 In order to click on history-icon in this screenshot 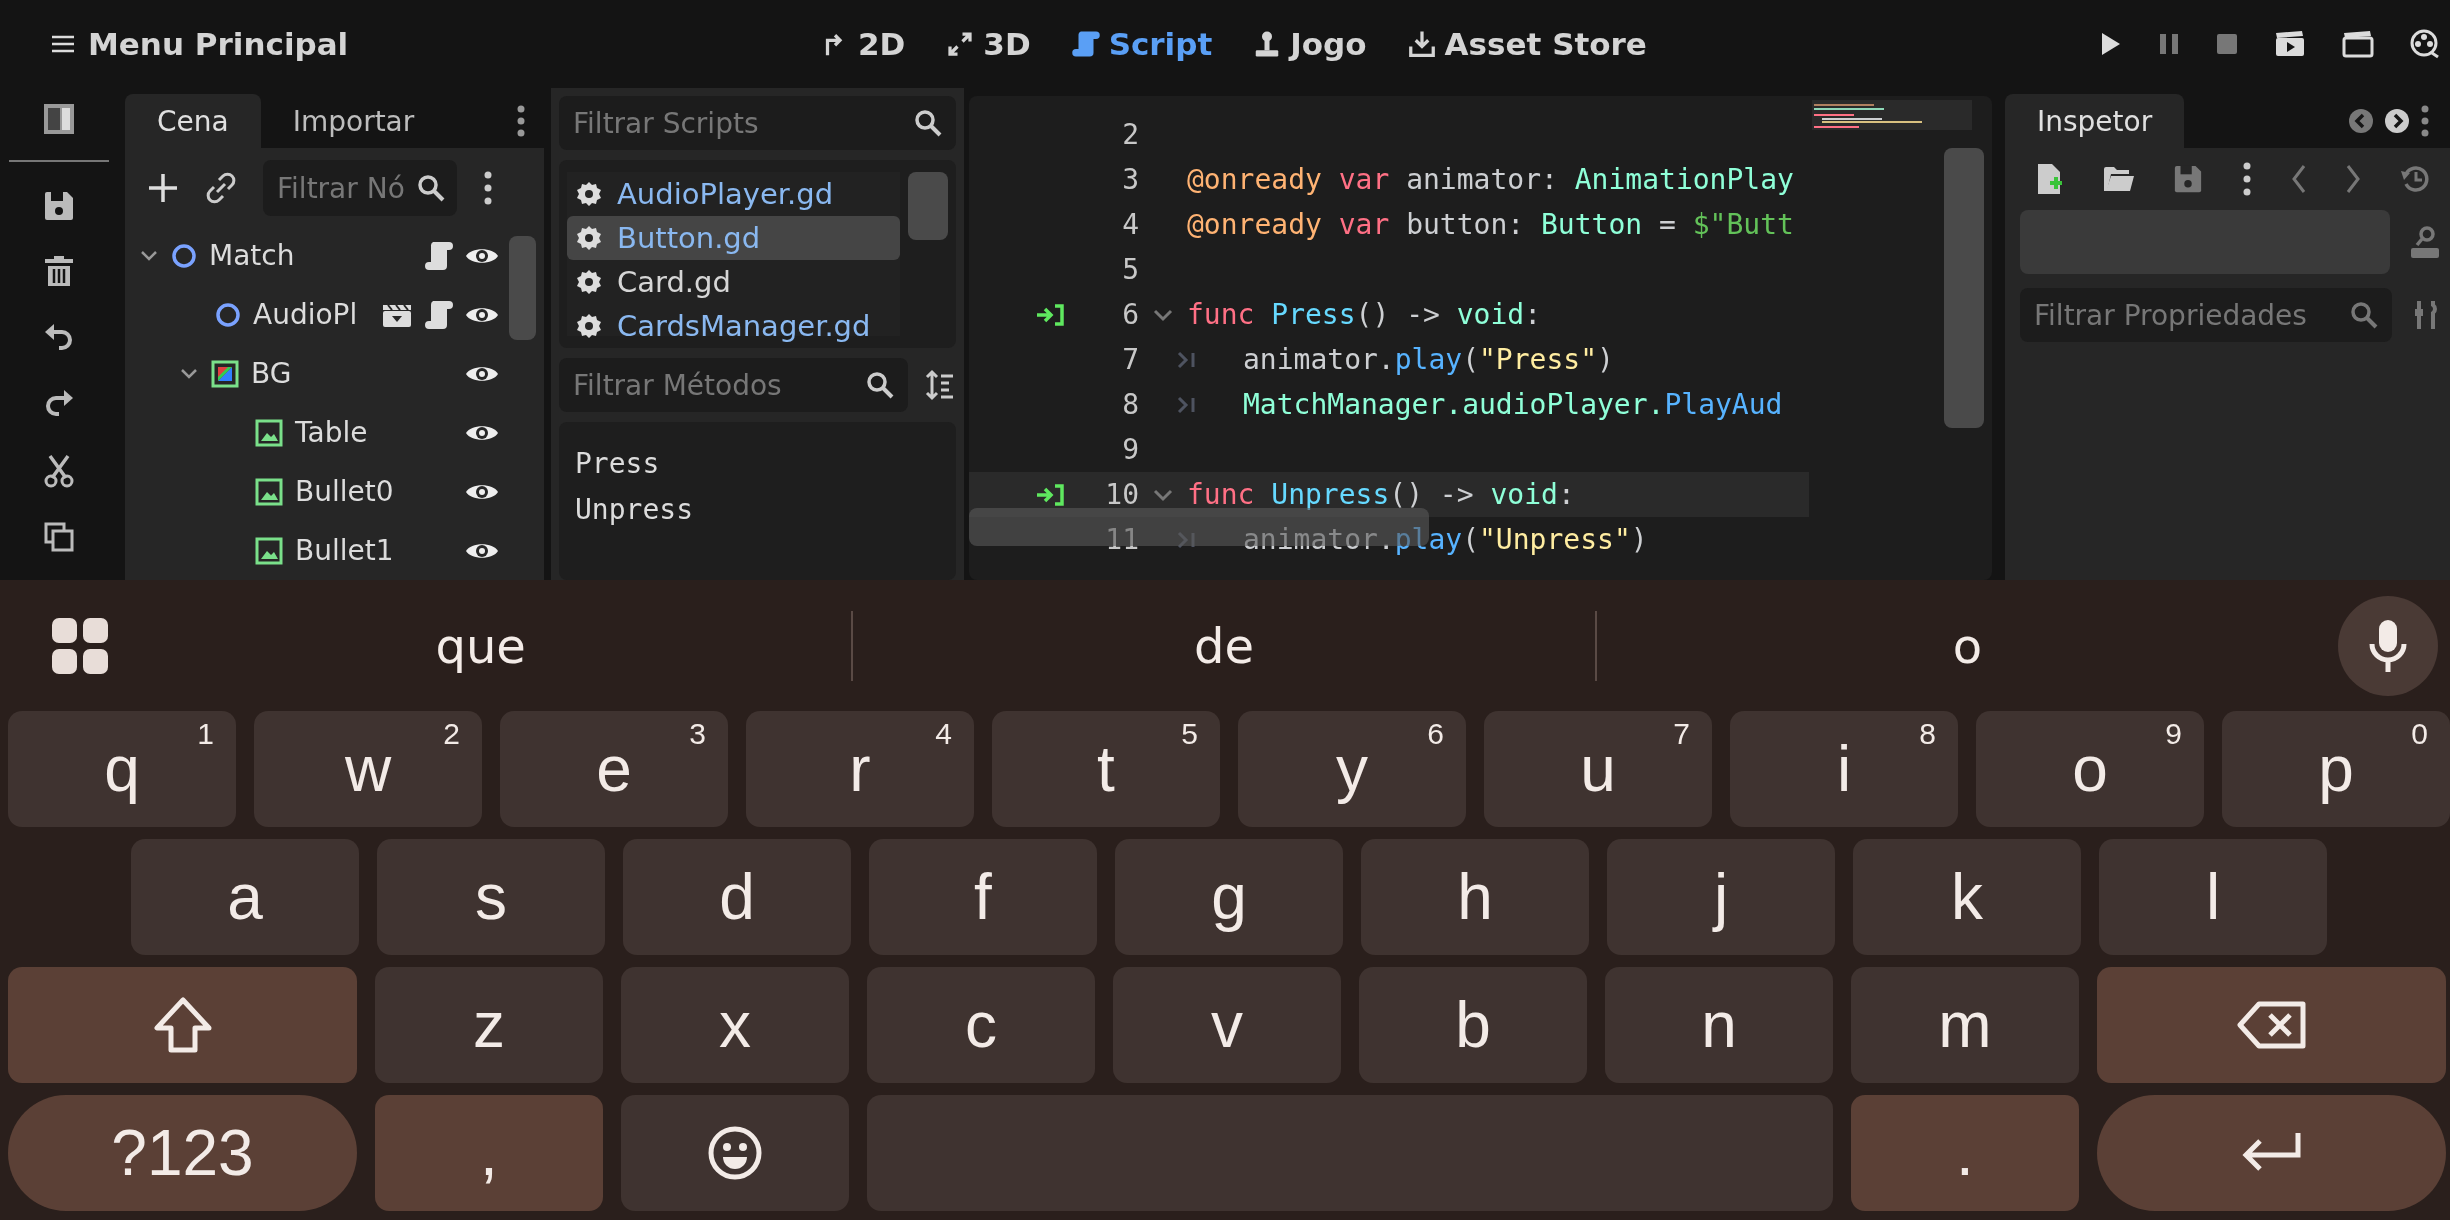, I will do `click(2414, 179)`.